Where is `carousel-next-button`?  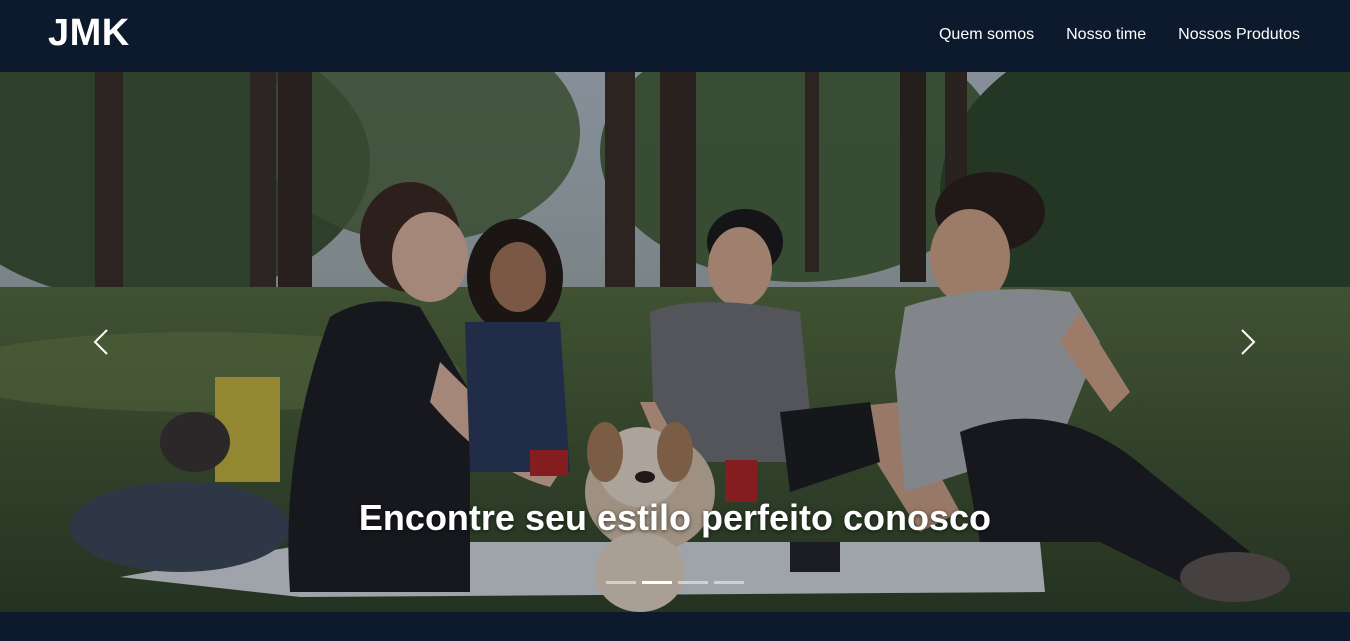
carousel-next-button is located at coordinates (1248, 342).